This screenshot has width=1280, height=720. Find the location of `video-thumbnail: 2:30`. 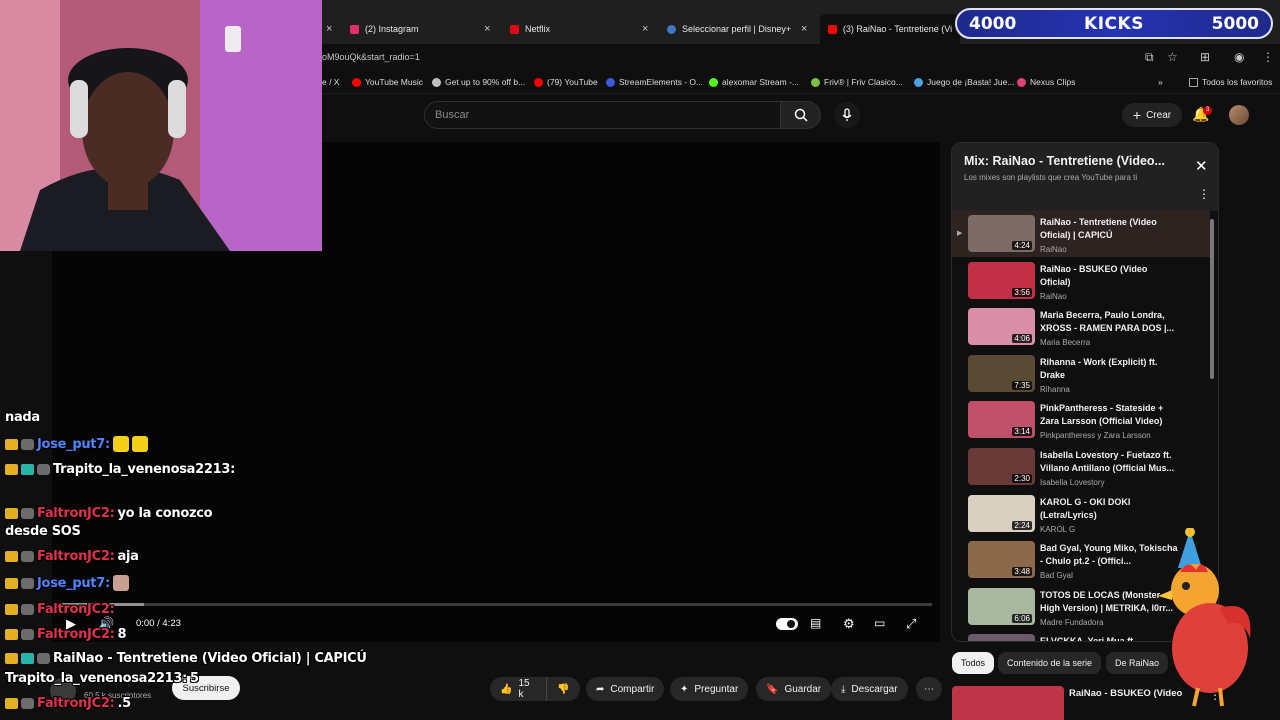

video-thumbnail: 2:30 is located at coordinates (1001, 466).